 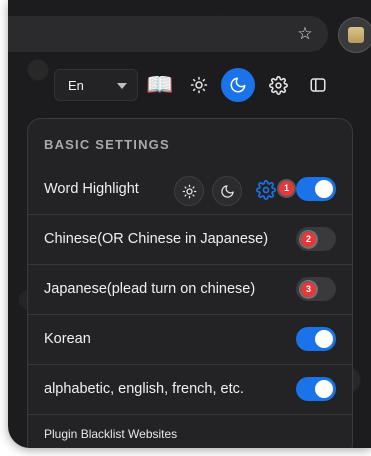 What do you see at coordinates (96, 85) in the screenshot?
I see `language-select: En` at bounding box center [96, 85].